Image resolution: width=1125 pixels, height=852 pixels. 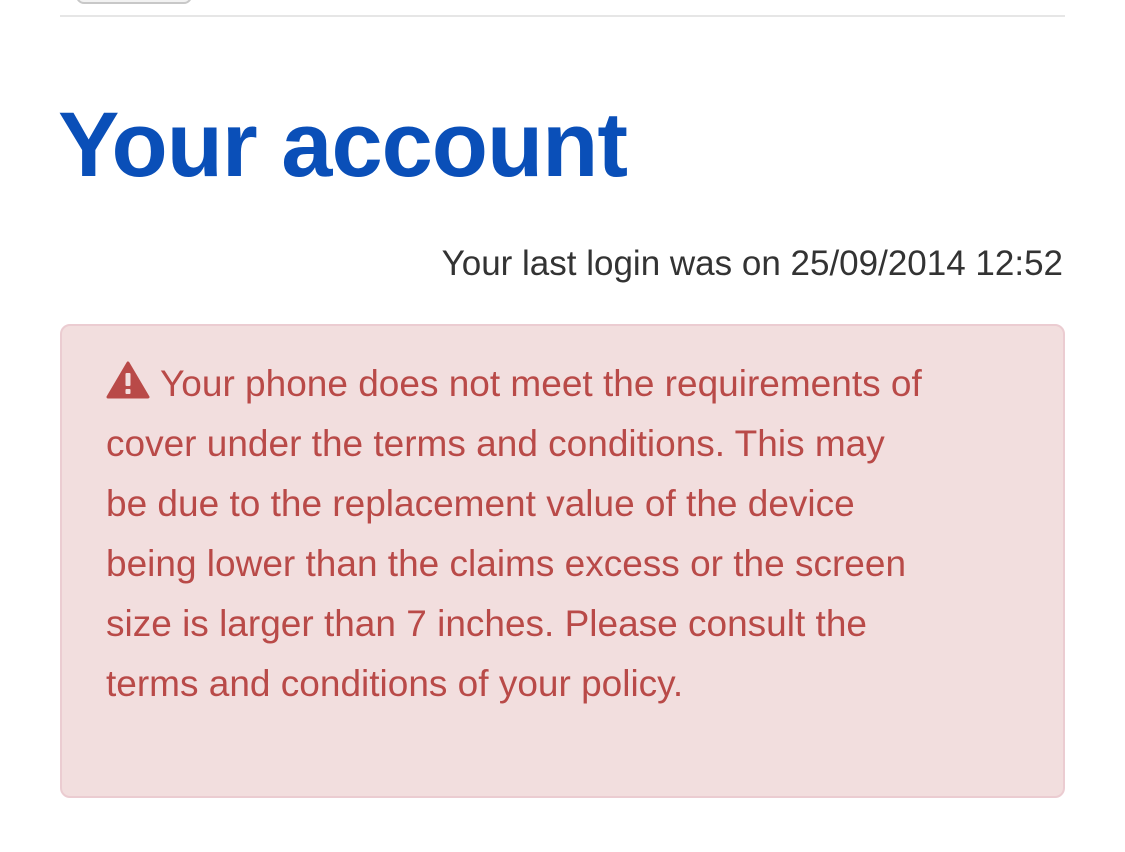 I want to click on warning-triangle-icon, so click(x=128, y=378).